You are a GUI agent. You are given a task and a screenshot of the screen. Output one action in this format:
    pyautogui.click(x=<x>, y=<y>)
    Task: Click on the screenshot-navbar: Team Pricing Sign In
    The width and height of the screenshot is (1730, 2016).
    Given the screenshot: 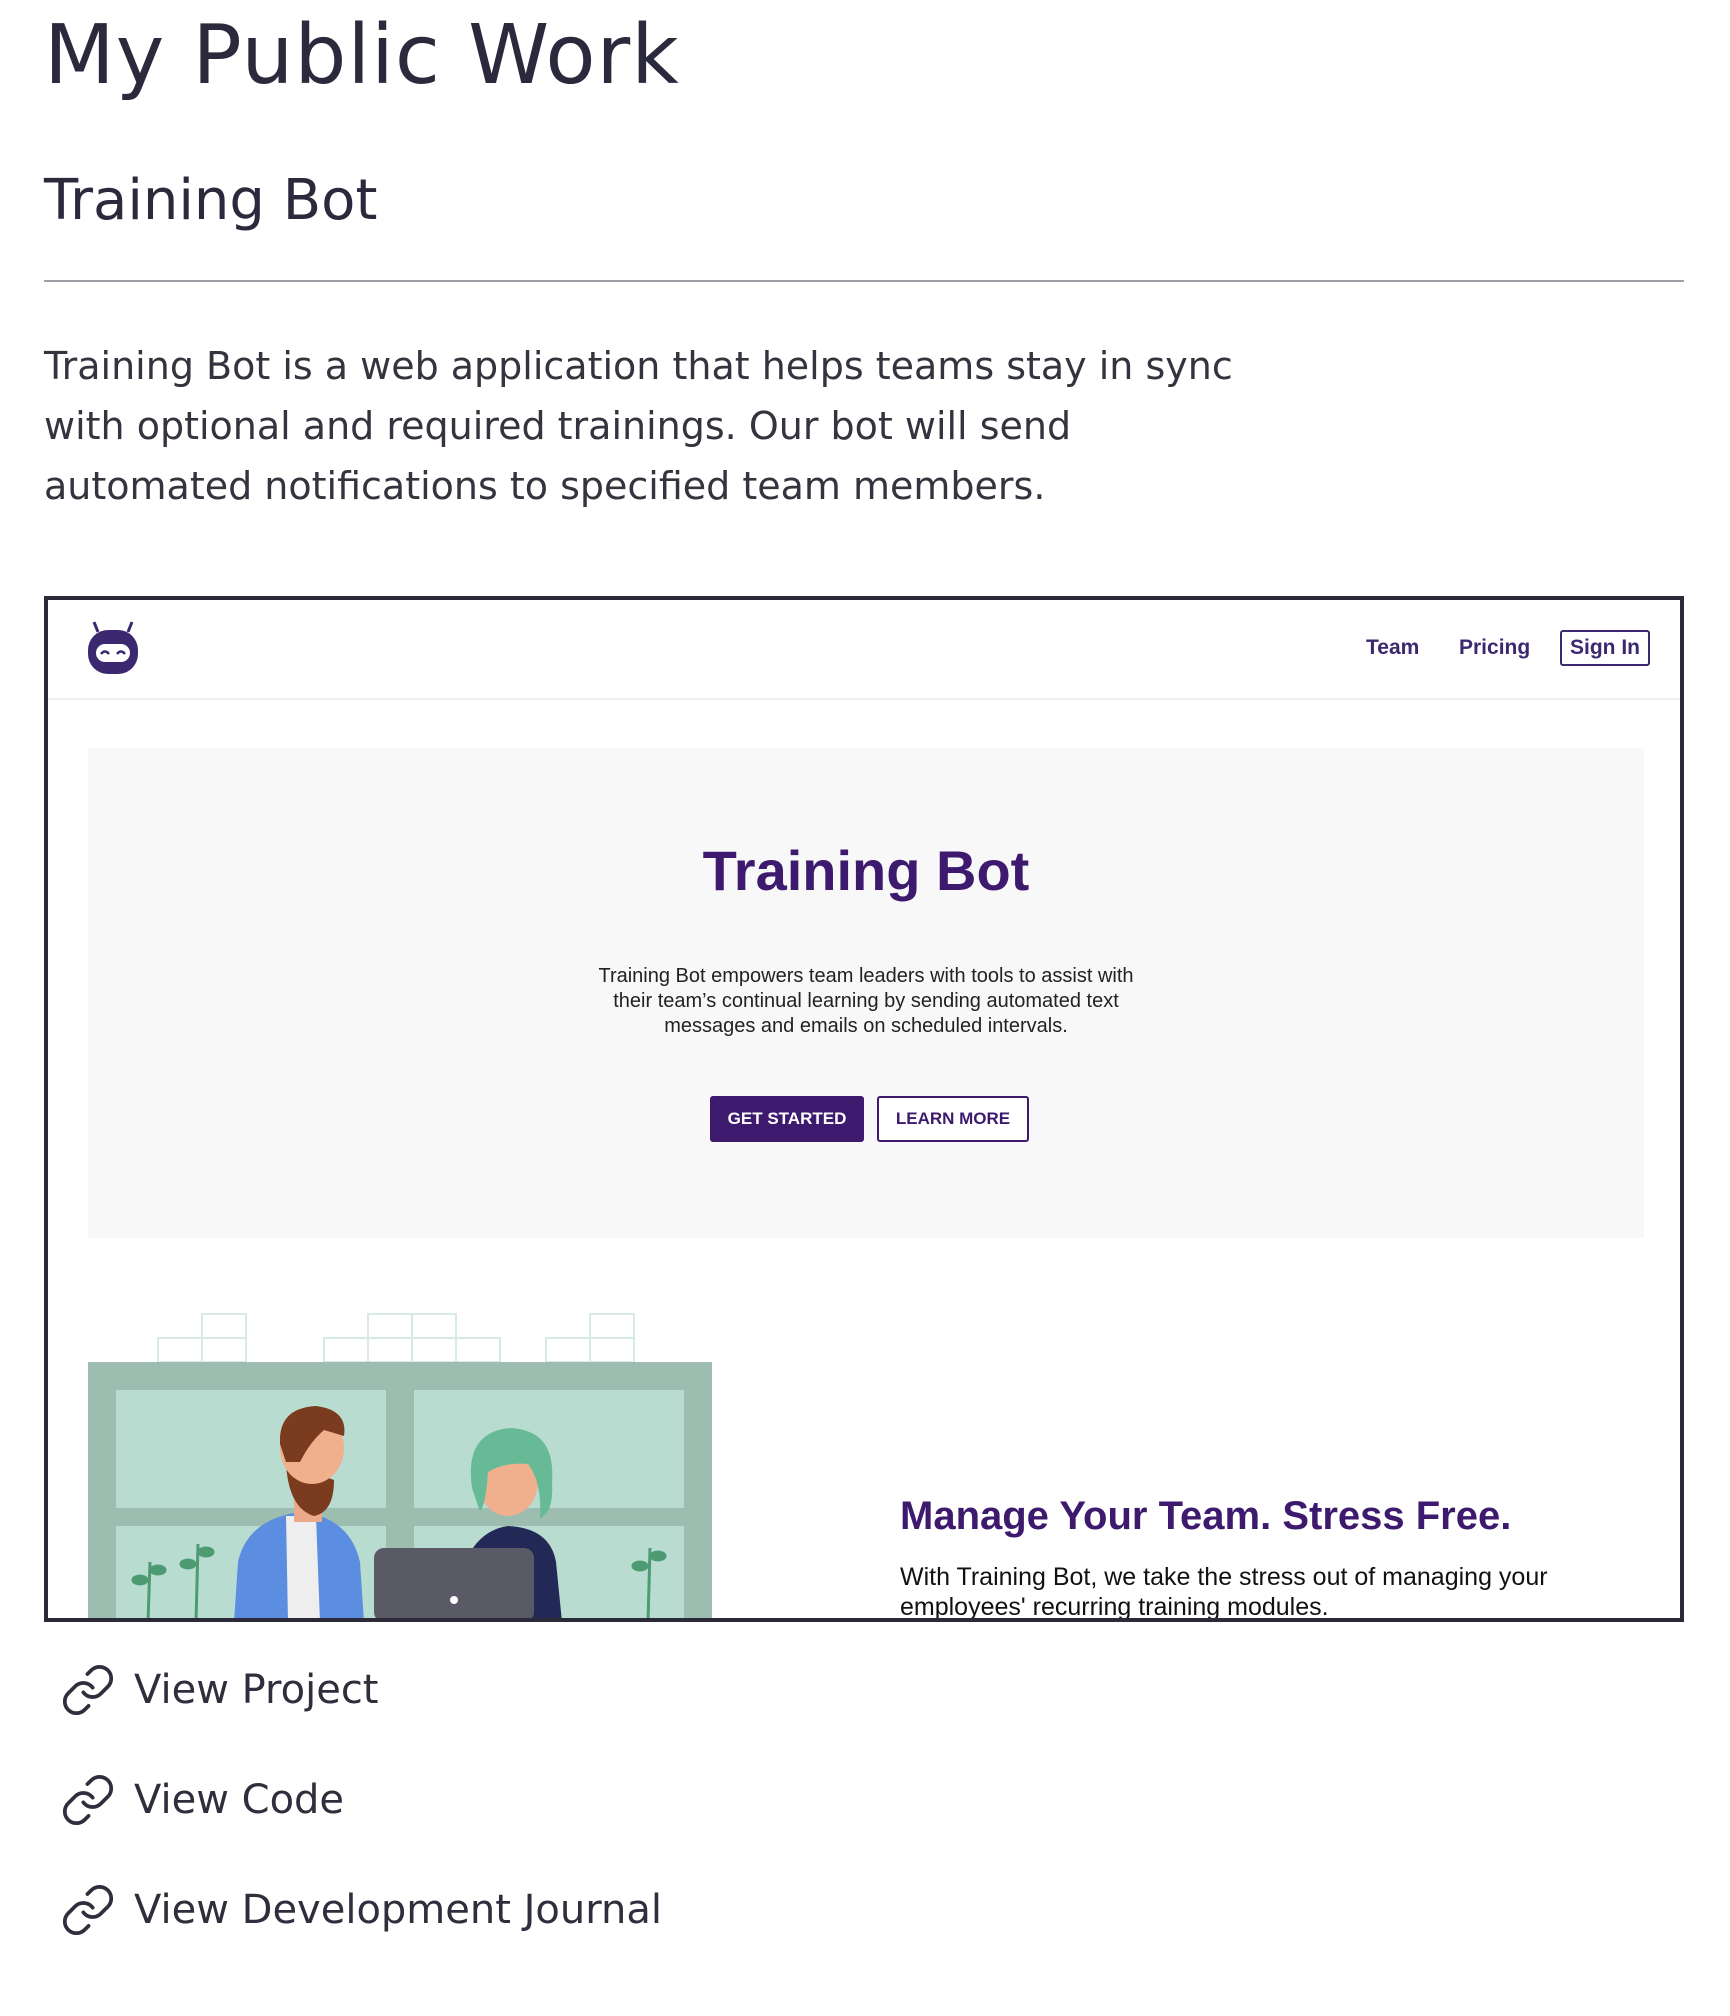 What is the action you would take?
    pyautogui.click(x=864, y=650)
    